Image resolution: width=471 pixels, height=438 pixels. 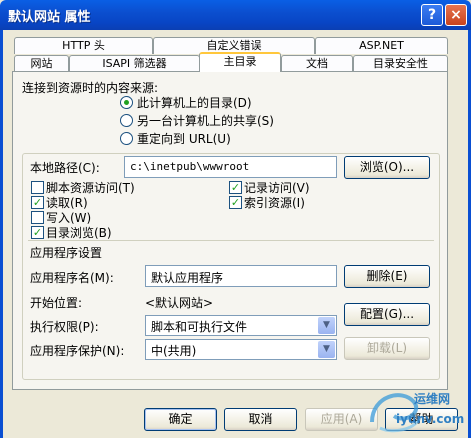 I want to click on app-name-input: 默认应用程序, so click(x=241, y=276).